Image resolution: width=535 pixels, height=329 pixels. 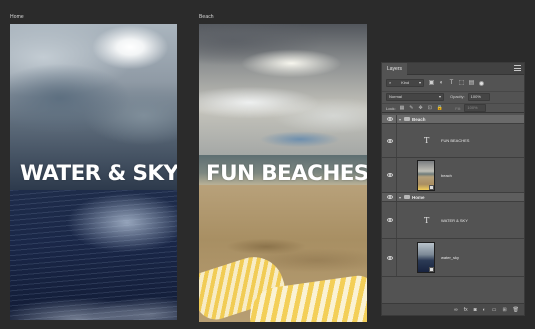 I want to click on artboard-label-beach: Beach, so click(x=206, y=17).